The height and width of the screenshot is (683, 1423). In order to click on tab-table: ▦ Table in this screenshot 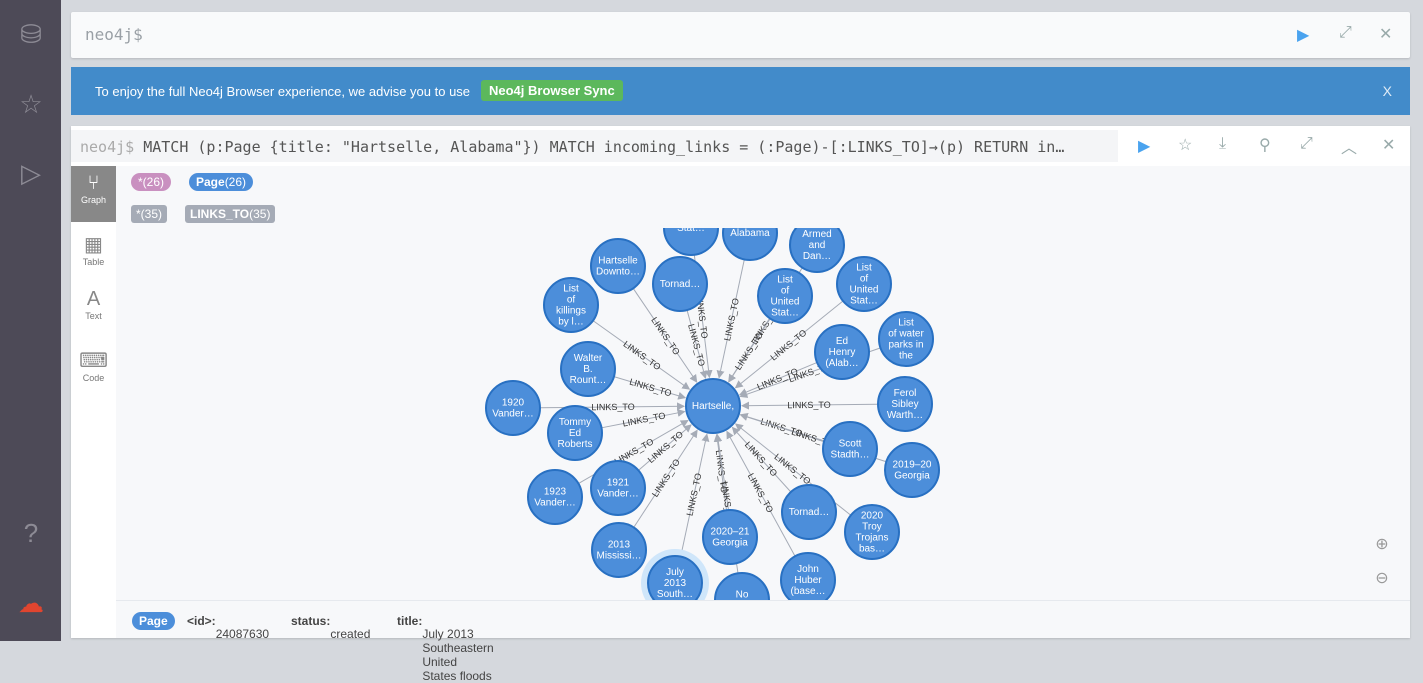, I will do `click(93, 254)`.